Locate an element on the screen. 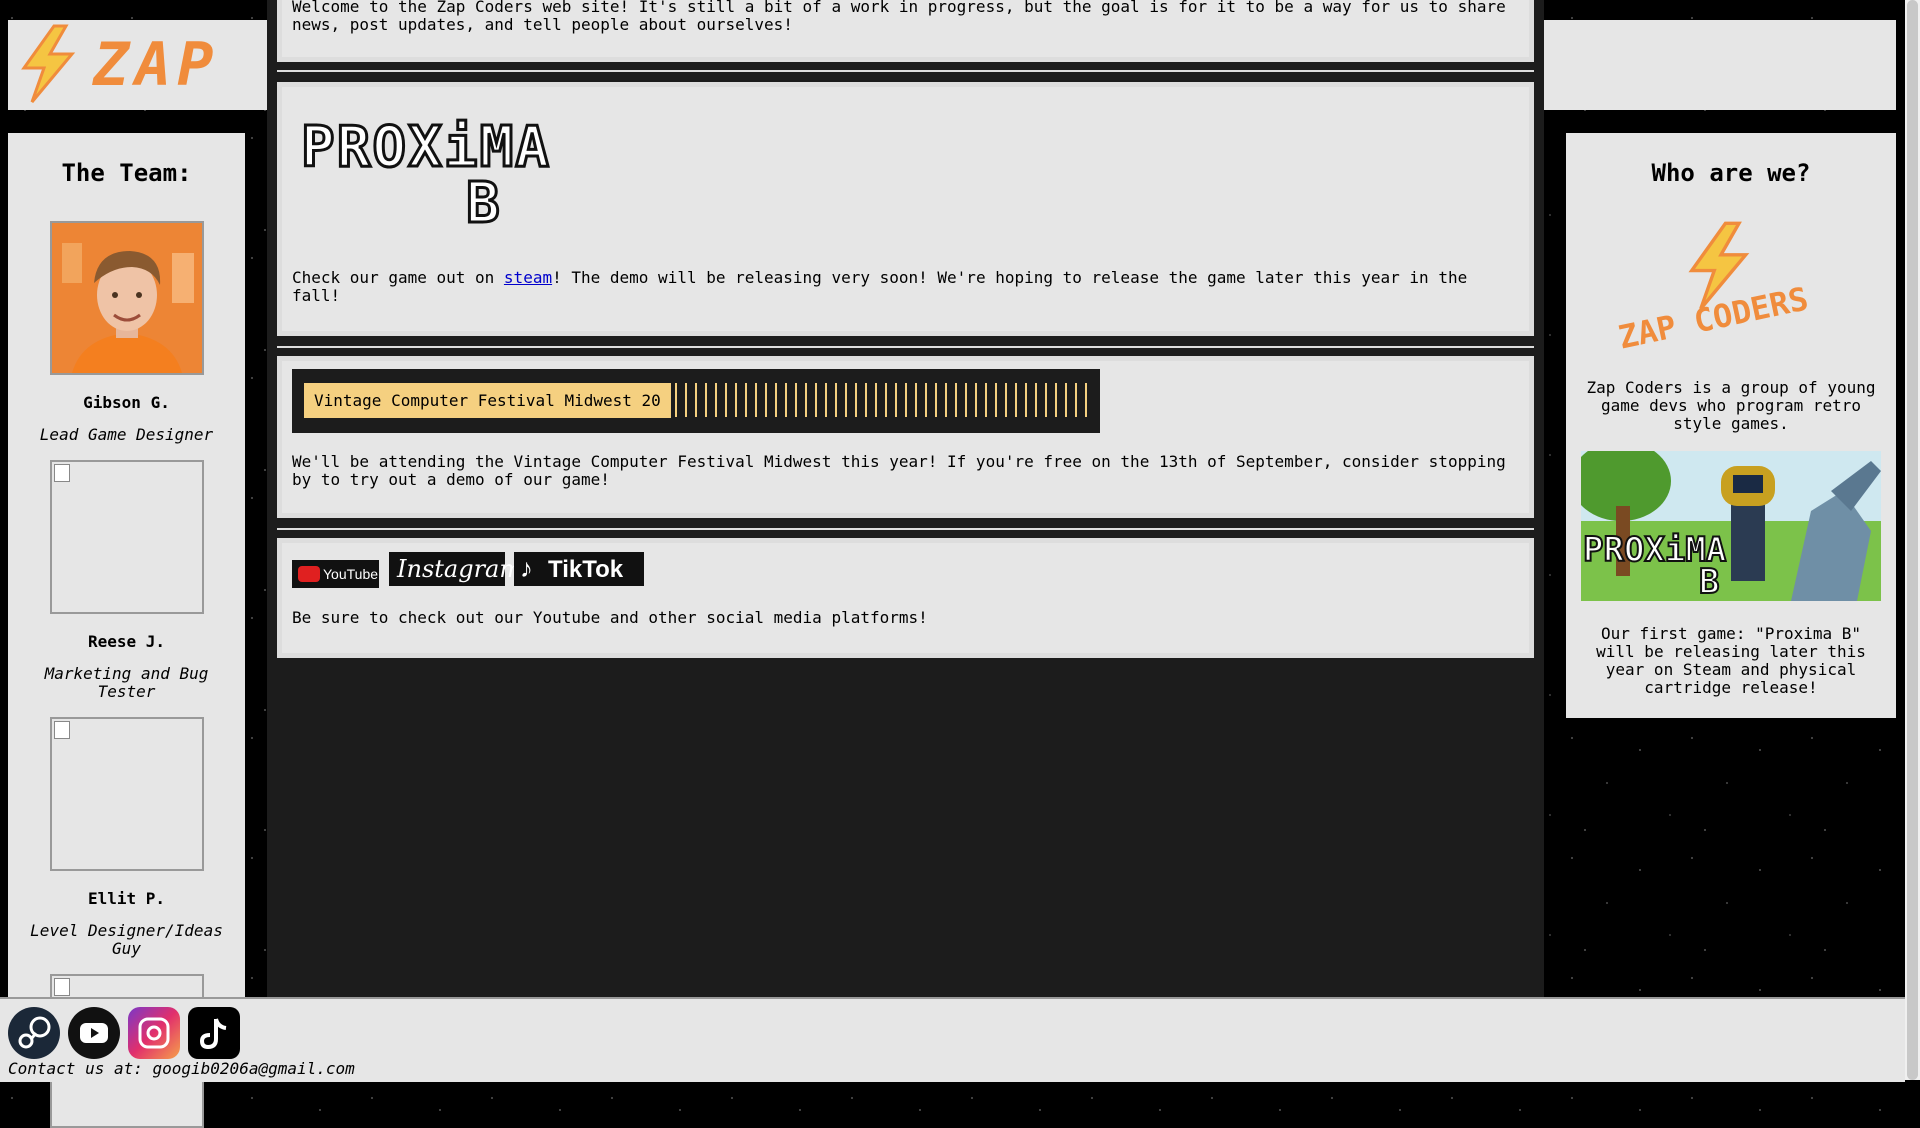 This screenshot has width=1920, height=1128. instagram-icon is located at coordinates (154, 1033).